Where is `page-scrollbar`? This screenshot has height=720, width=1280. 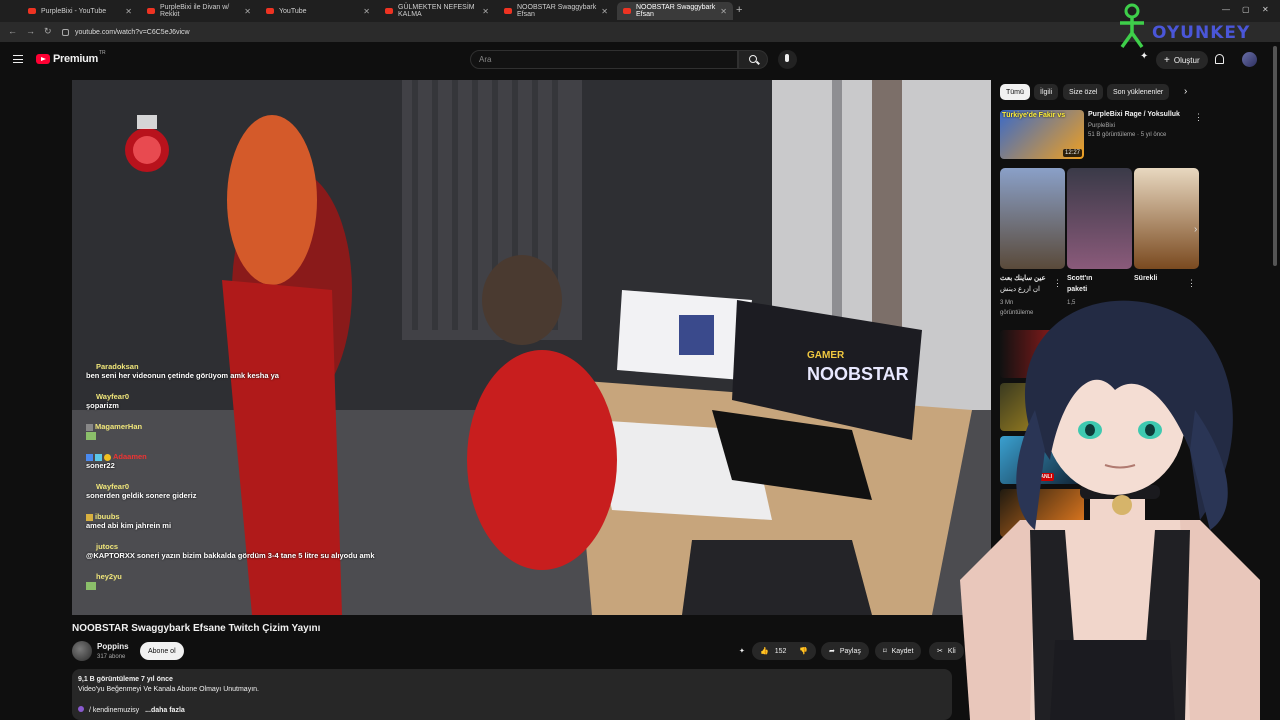 page-scrollbar is located at coordinates (1275, 156).